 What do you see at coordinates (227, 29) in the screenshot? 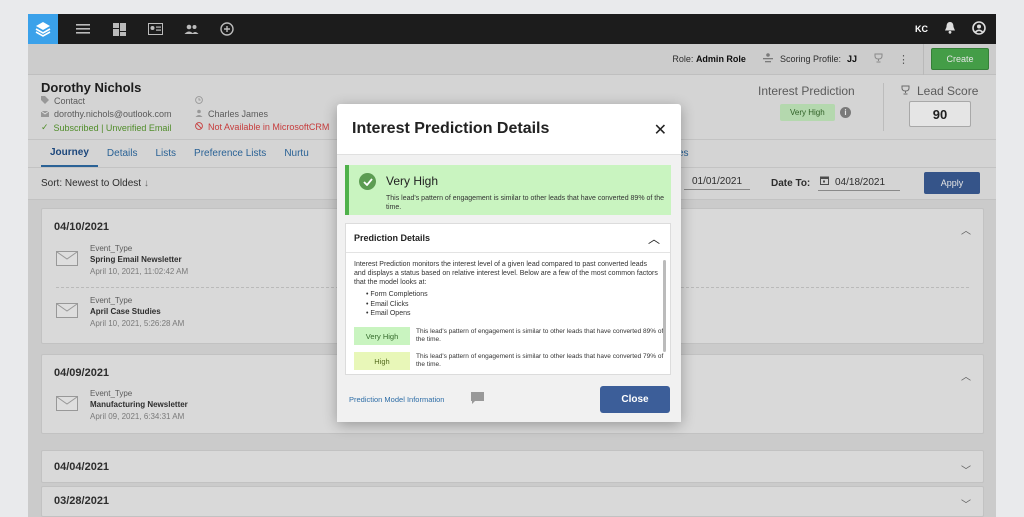
I see `add-circle-icon` at bounding box center [227, 29].